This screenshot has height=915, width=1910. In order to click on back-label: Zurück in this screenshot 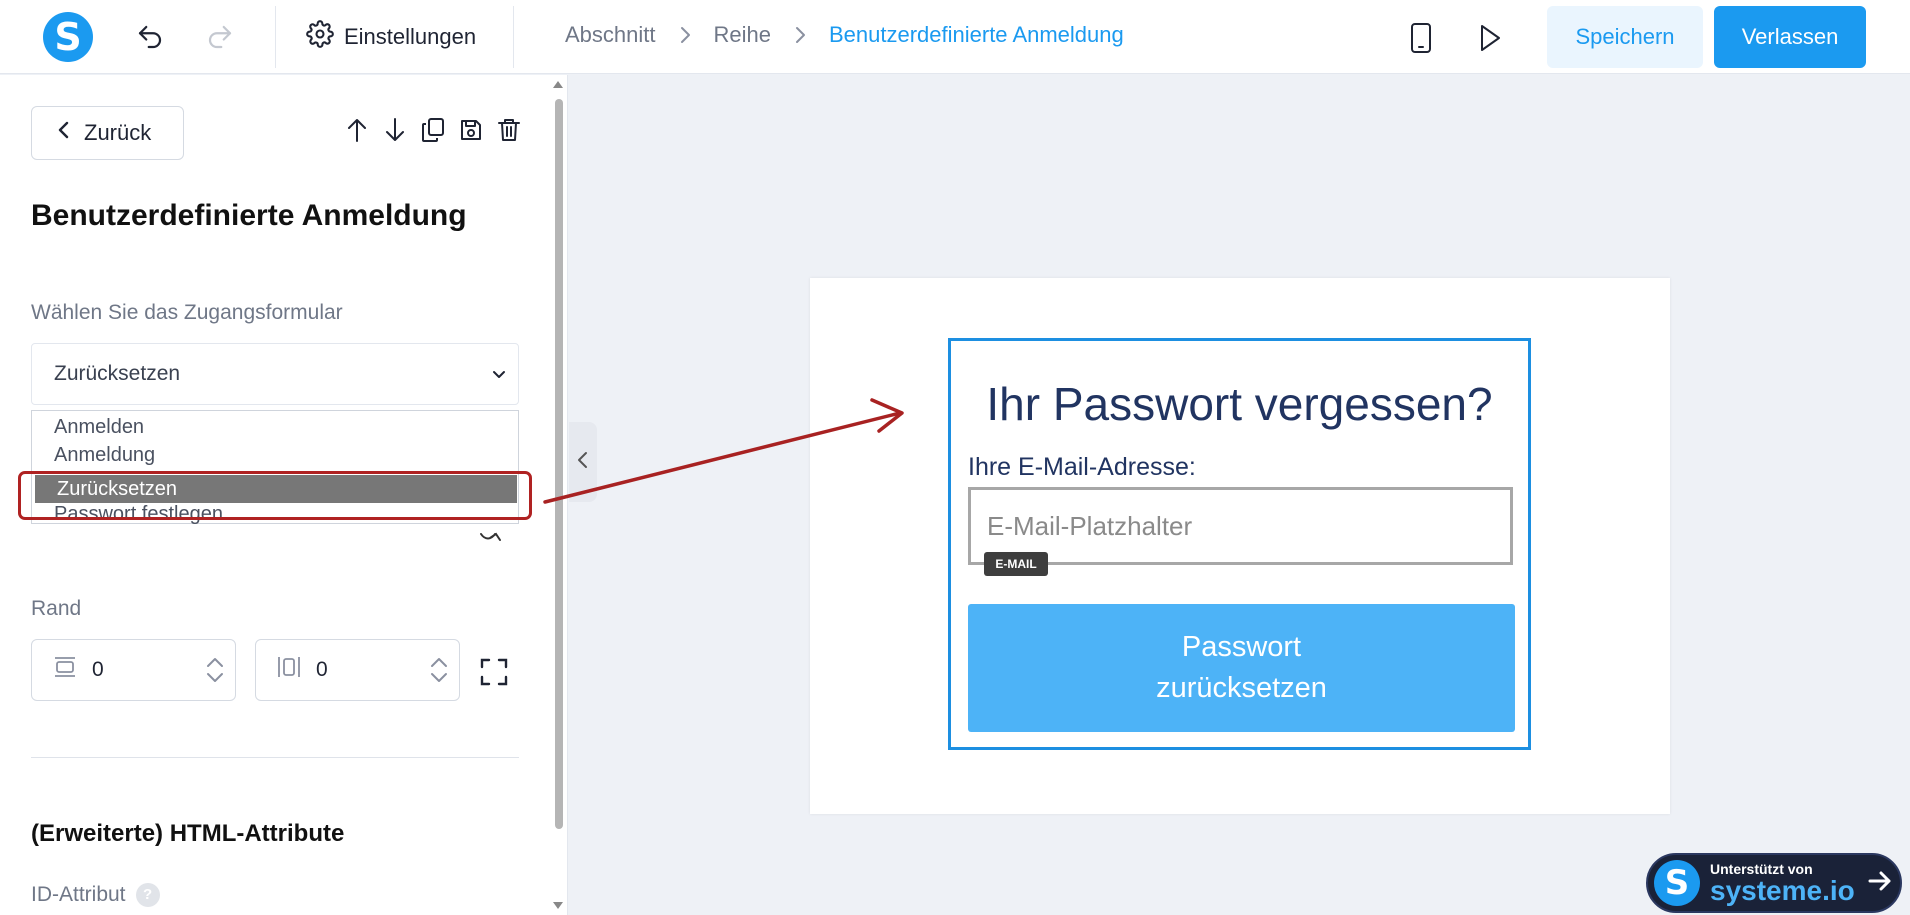, I will do `click(118, 132)`.